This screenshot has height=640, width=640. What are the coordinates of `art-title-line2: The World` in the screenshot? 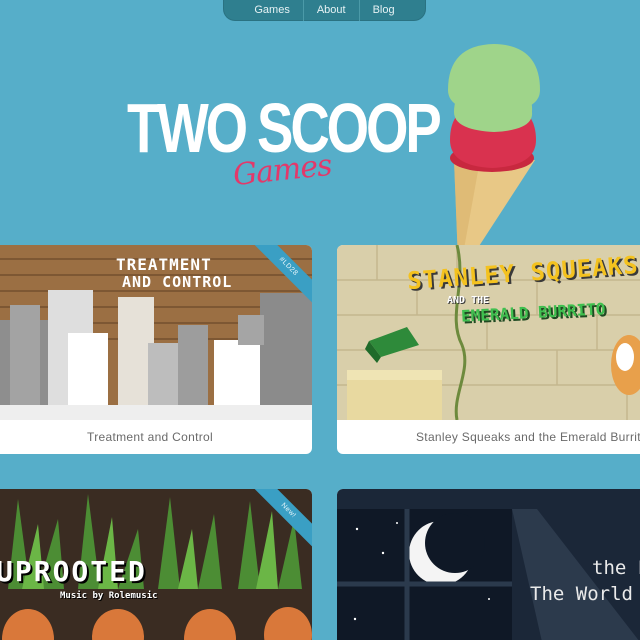 It's located at (581, 594).